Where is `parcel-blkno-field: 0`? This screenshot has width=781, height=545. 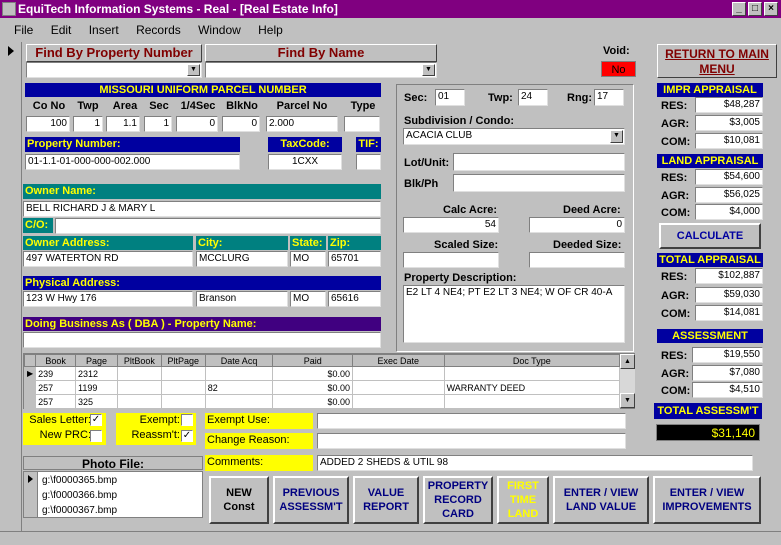 parcel-blkno-field: 0 is located at coordinates (241, 124).